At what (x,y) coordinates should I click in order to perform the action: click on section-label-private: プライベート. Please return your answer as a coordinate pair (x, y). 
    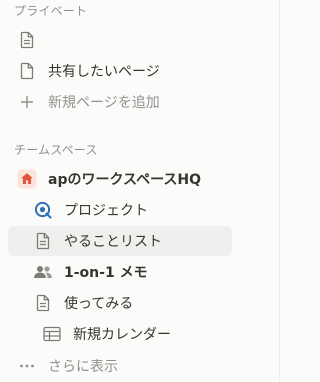
    Looking at the image, I should click on (50, 10).